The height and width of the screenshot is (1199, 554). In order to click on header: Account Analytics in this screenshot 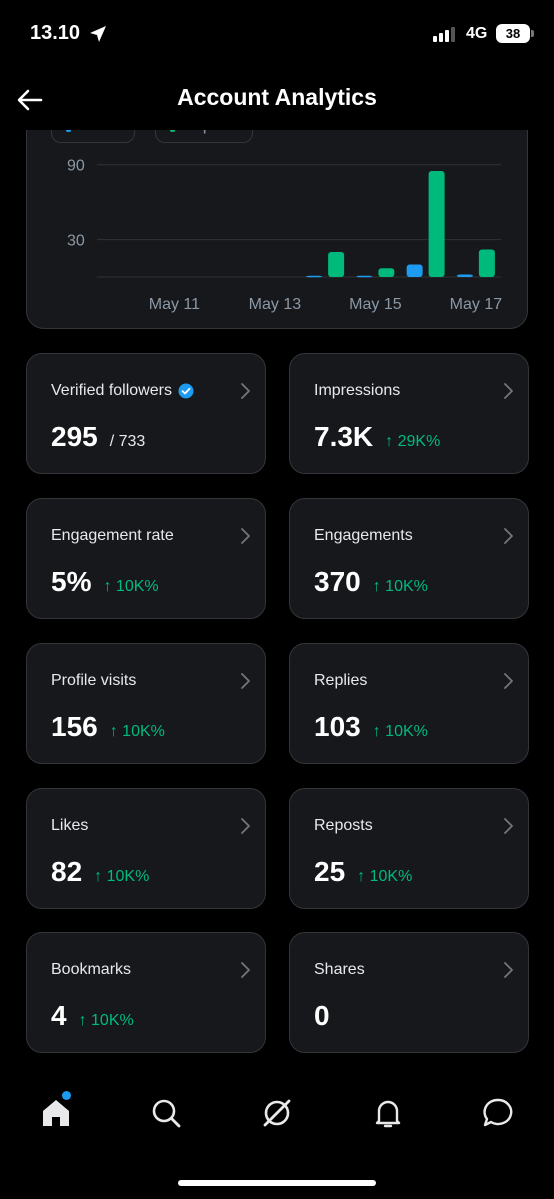, I will do `click(277, 100)`.